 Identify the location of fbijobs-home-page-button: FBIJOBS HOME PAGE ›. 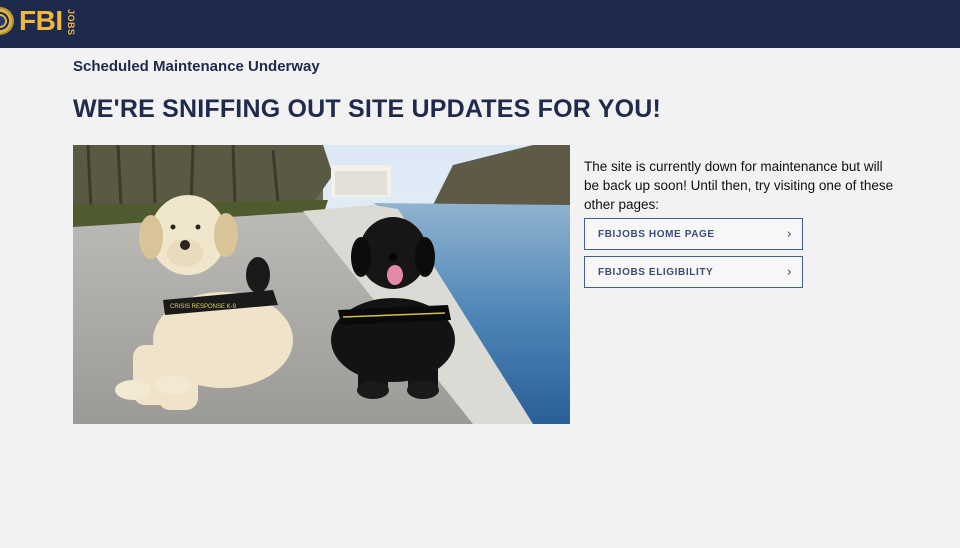
(693, 234).